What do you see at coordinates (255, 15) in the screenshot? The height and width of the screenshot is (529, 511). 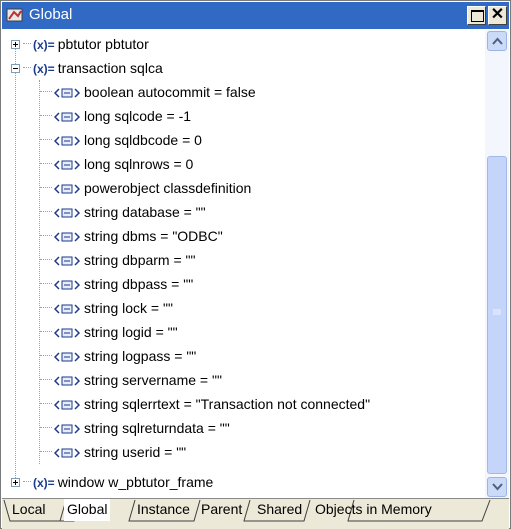 I see `window-titlebar: Global ✕` at bounding box center [255, 15].